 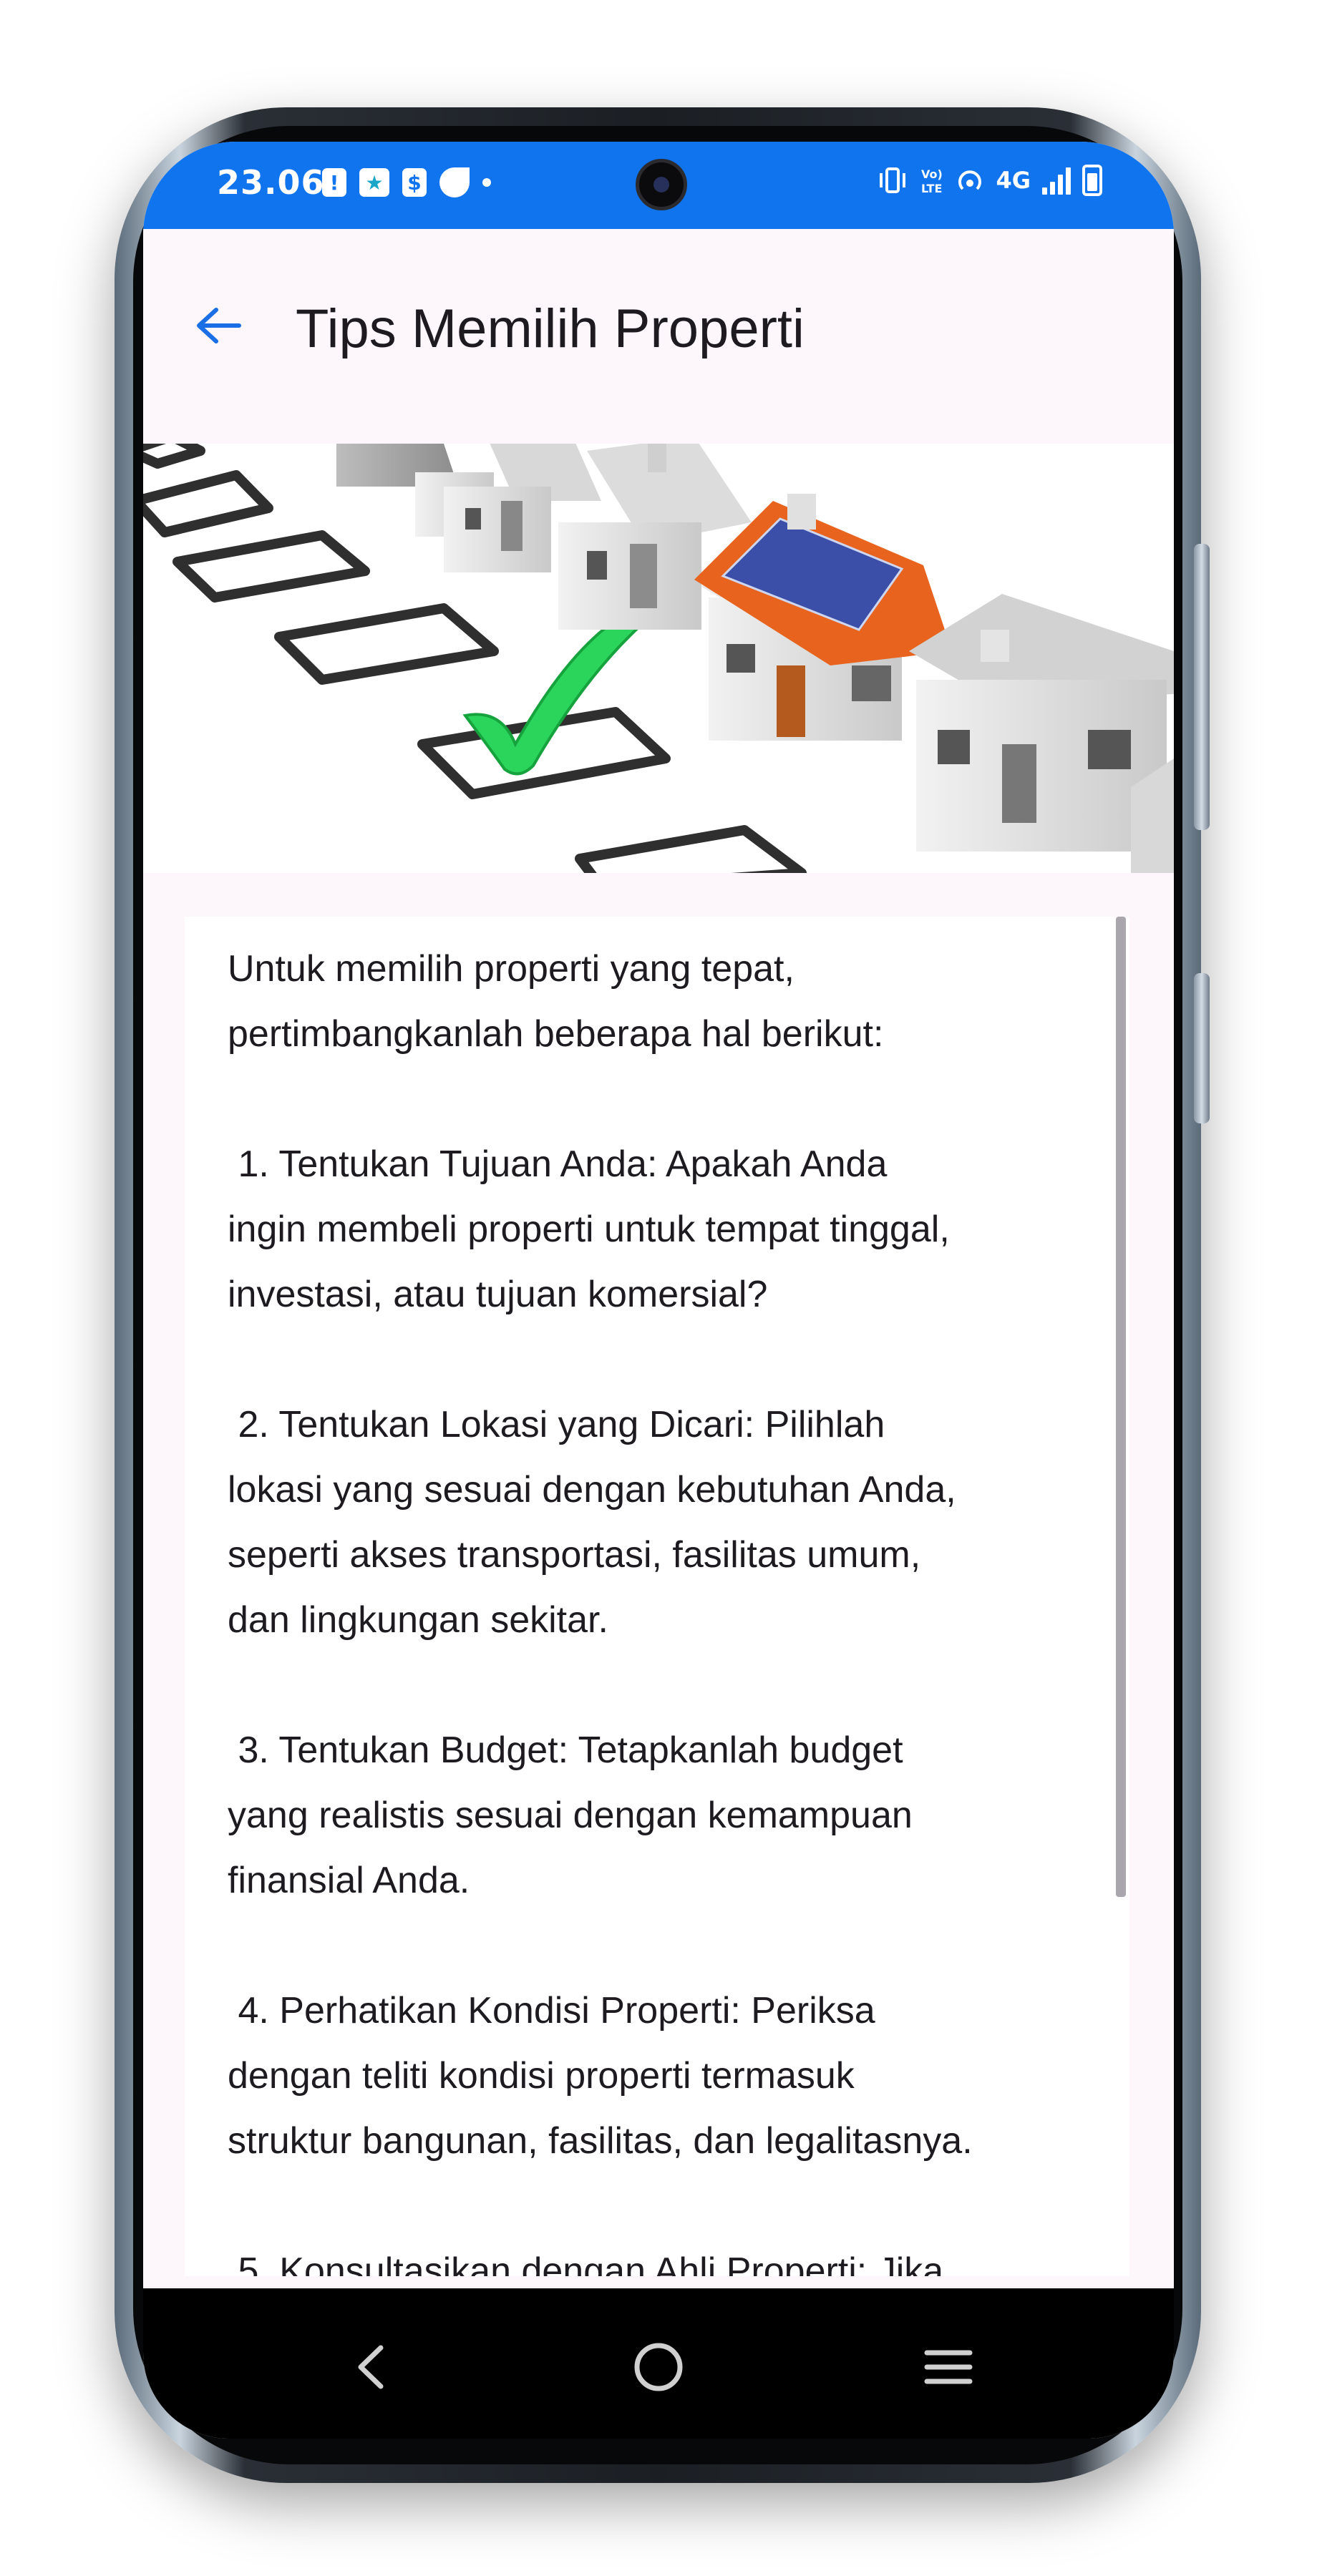 I want to click on more-notifications-icon, so click(x=486, y=182).